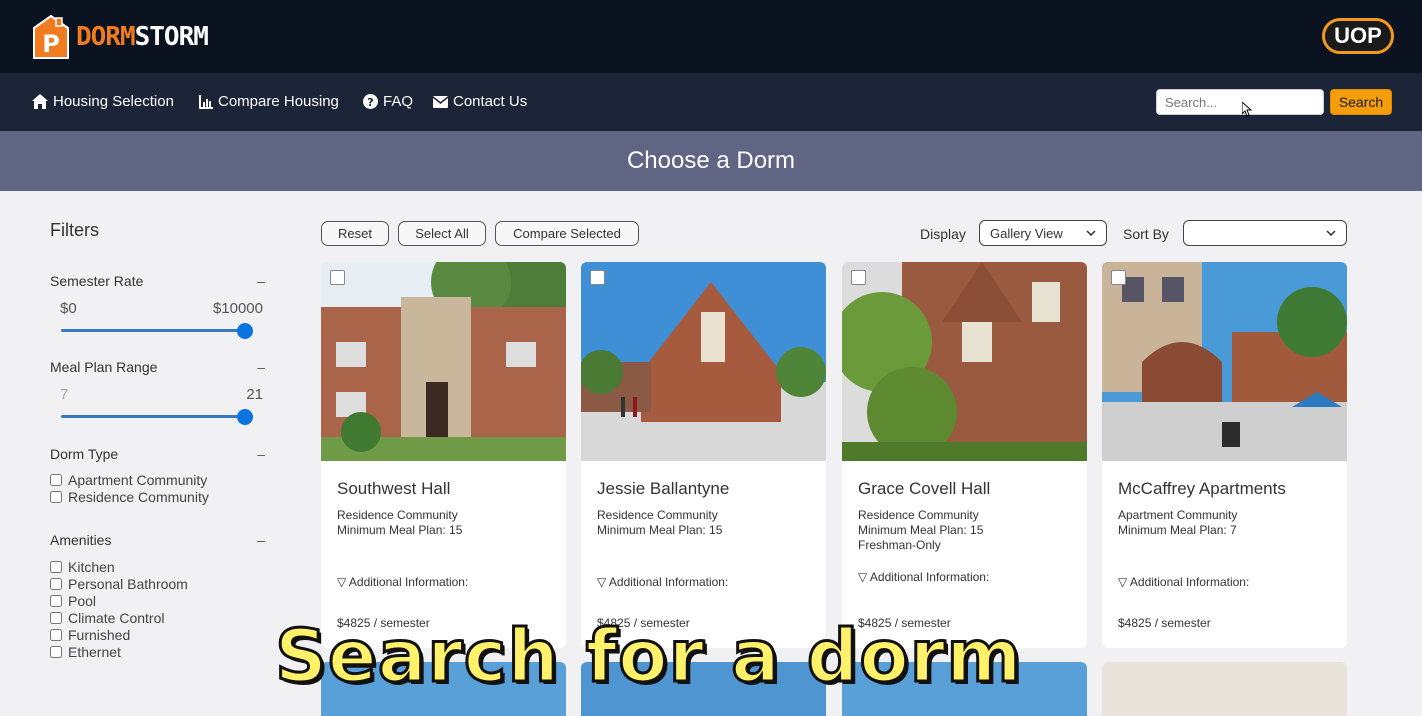 This screenshot has width=1422, height=716. Describe the element at coordinates (40, 101) in the screenshot. I see `home-icon` at that location.